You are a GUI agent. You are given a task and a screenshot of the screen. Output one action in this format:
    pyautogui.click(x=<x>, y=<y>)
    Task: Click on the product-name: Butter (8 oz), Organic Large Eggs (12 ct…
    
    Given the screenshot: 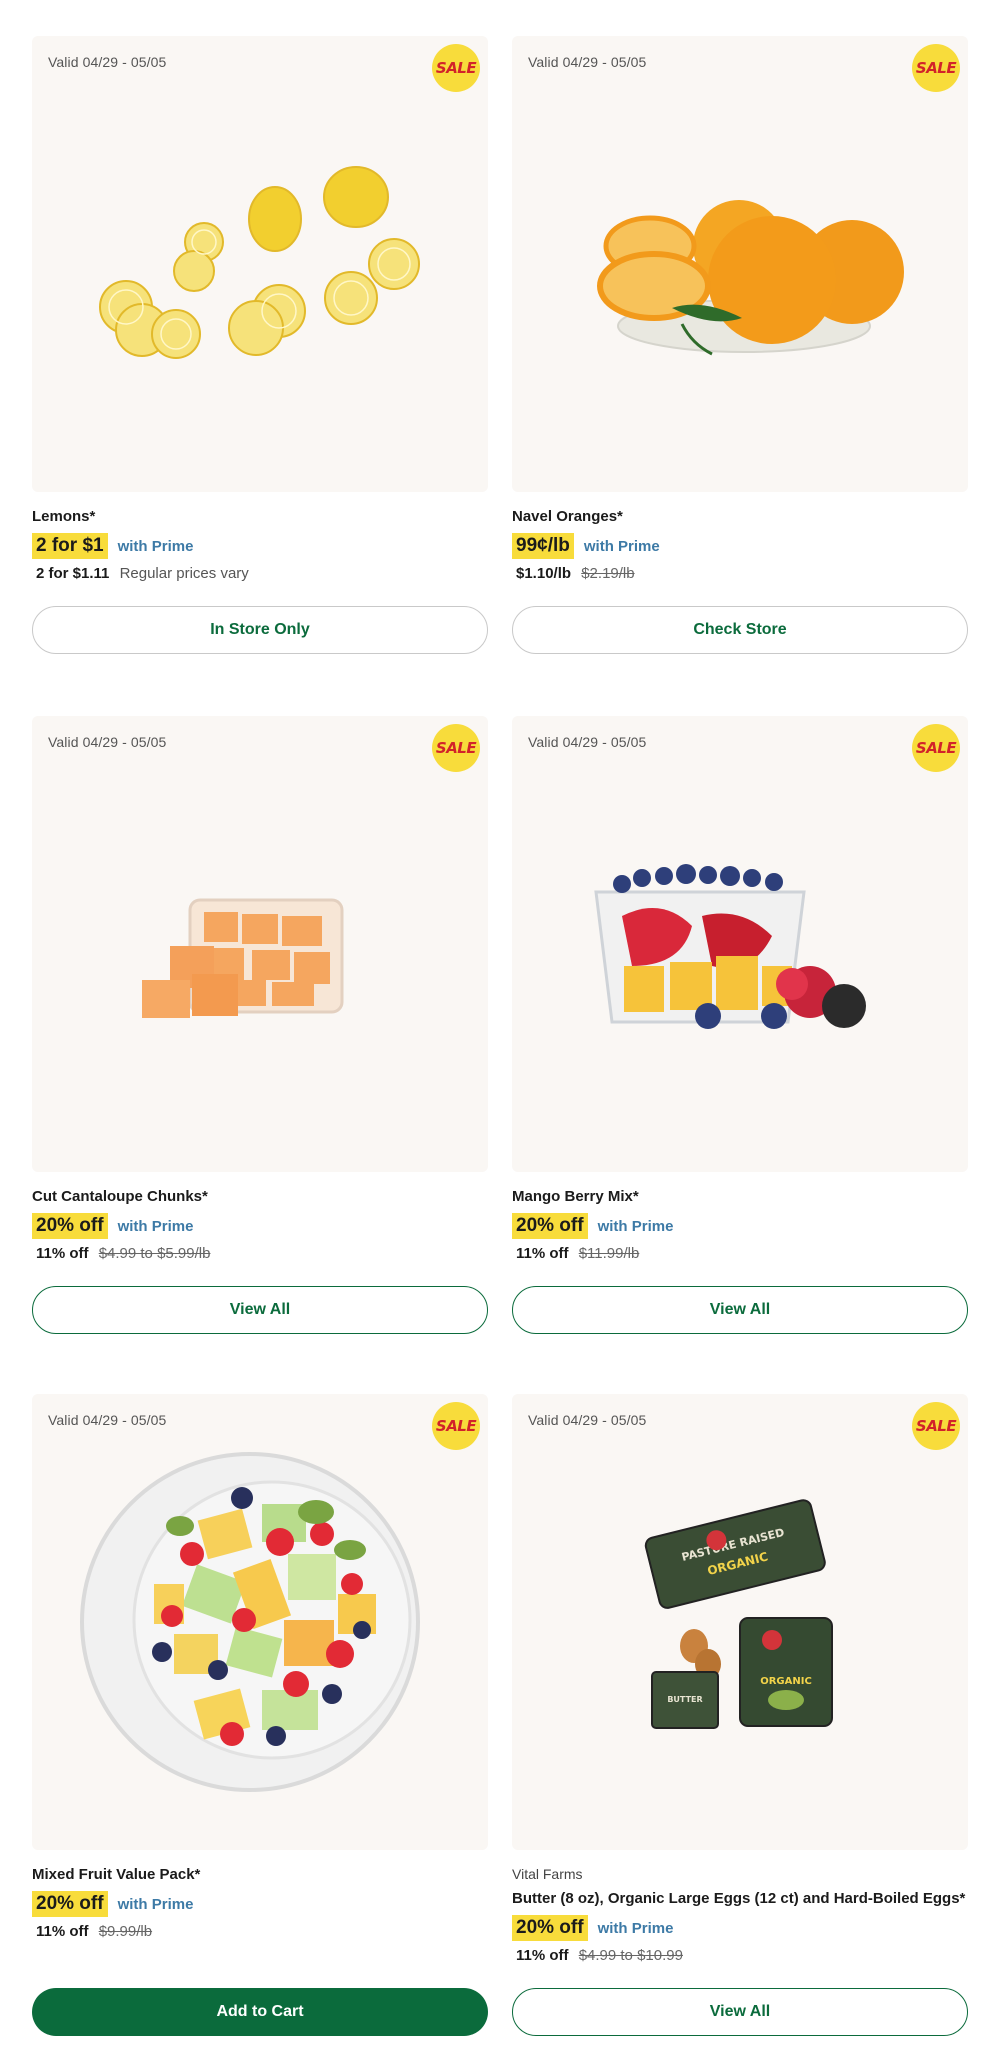 What is the action you would take?
    pyautogui.click(x=740, y=1898)
    